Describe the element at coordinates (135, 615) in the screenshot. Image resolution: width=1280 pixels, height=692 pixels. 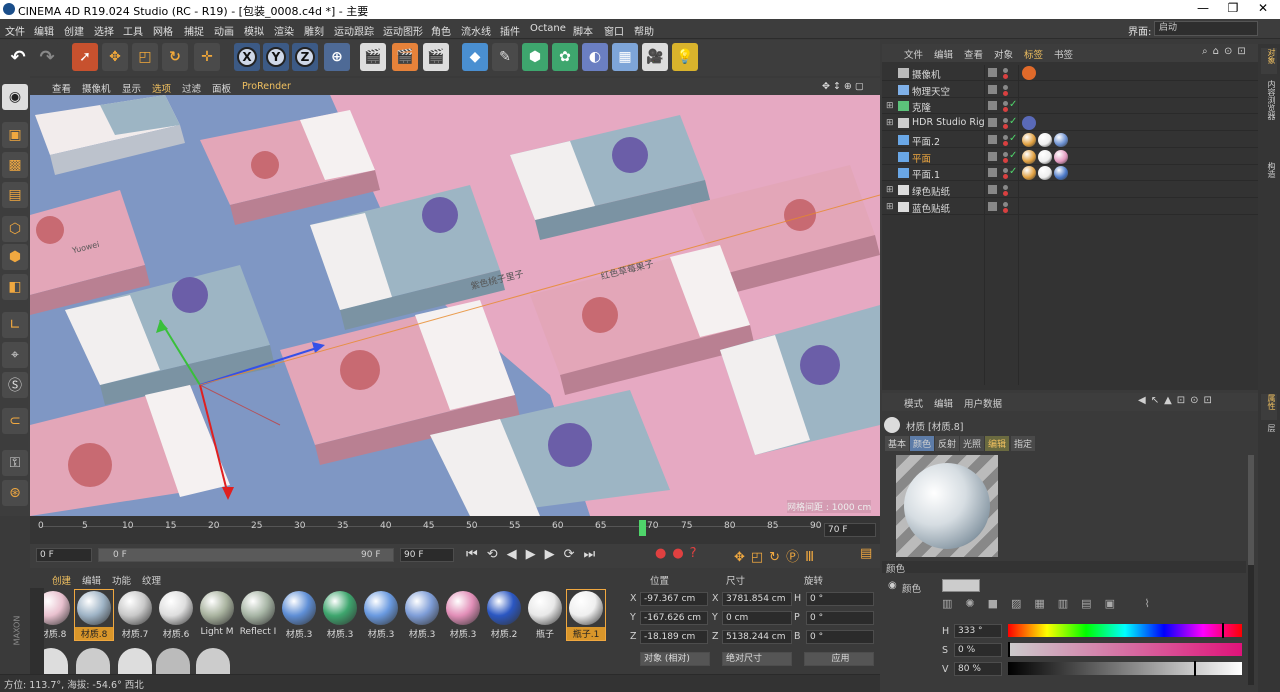
I see `material-item: 材质.7` at that location.